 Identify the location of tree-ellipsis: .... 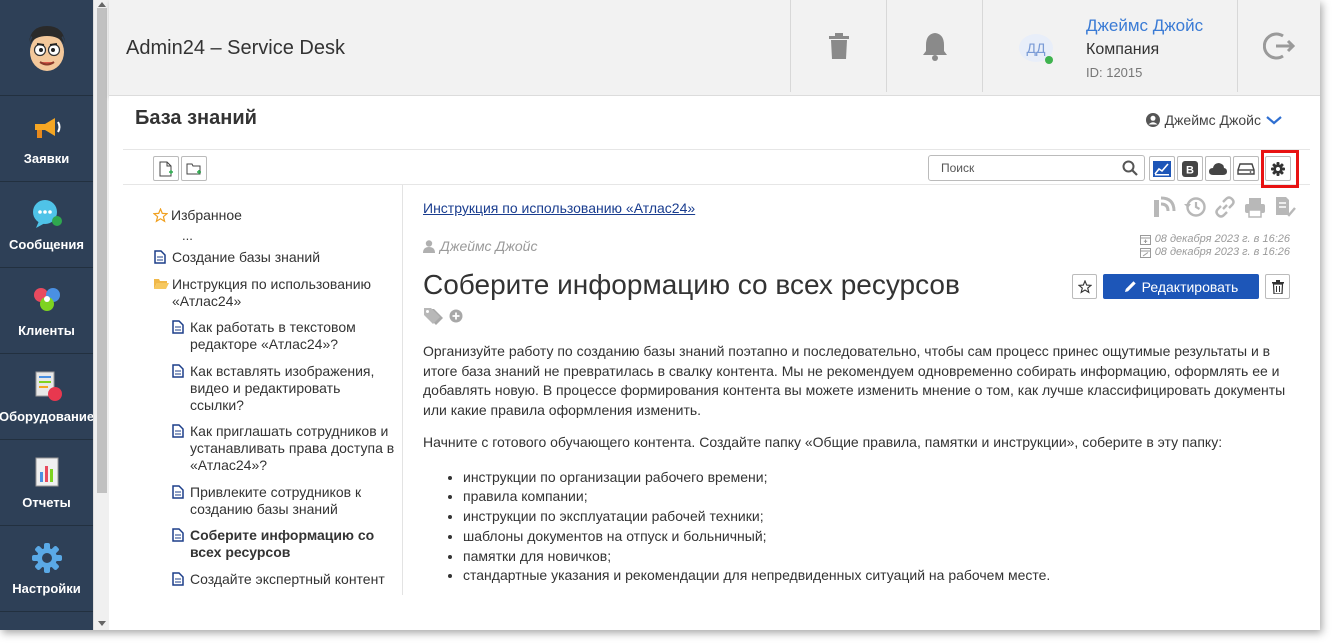
(187, 235).